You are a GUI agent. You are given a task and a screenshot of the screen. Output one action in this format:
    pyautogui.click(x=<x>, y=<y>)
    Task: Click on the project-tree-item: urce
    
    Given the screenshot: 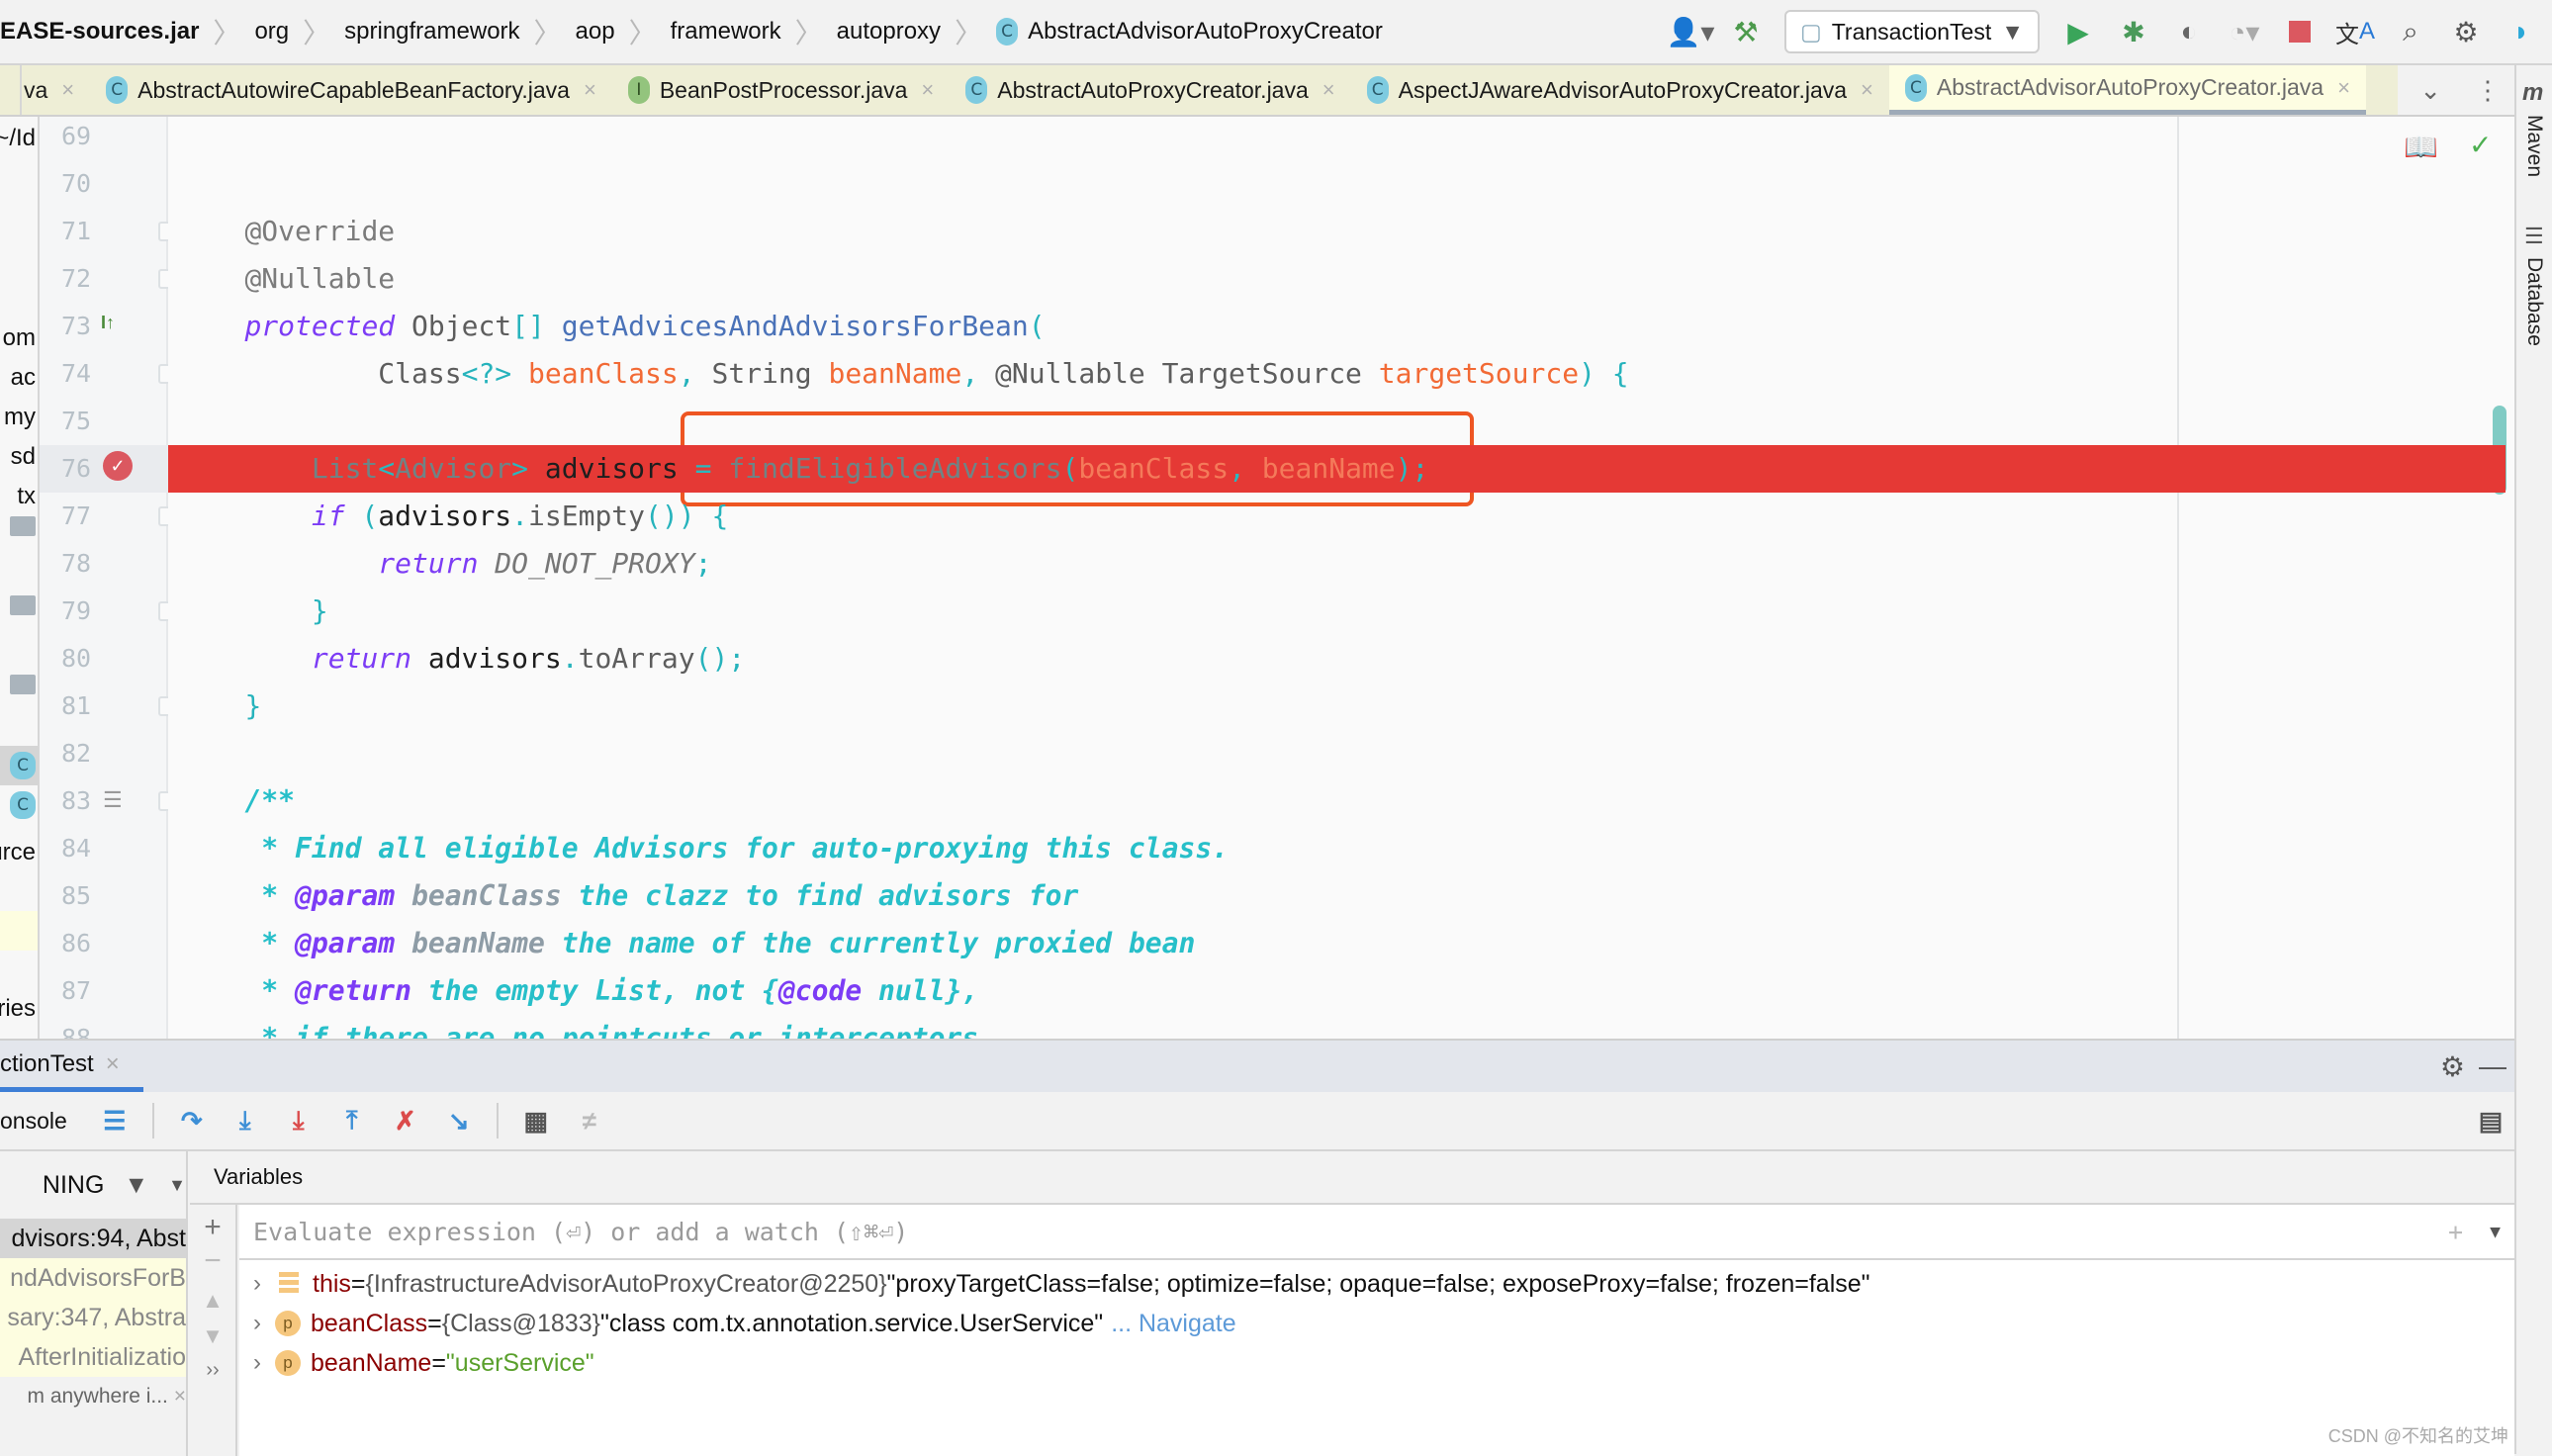 What is the action you would take?
    pyautogui.click(x=18, y=852)
    